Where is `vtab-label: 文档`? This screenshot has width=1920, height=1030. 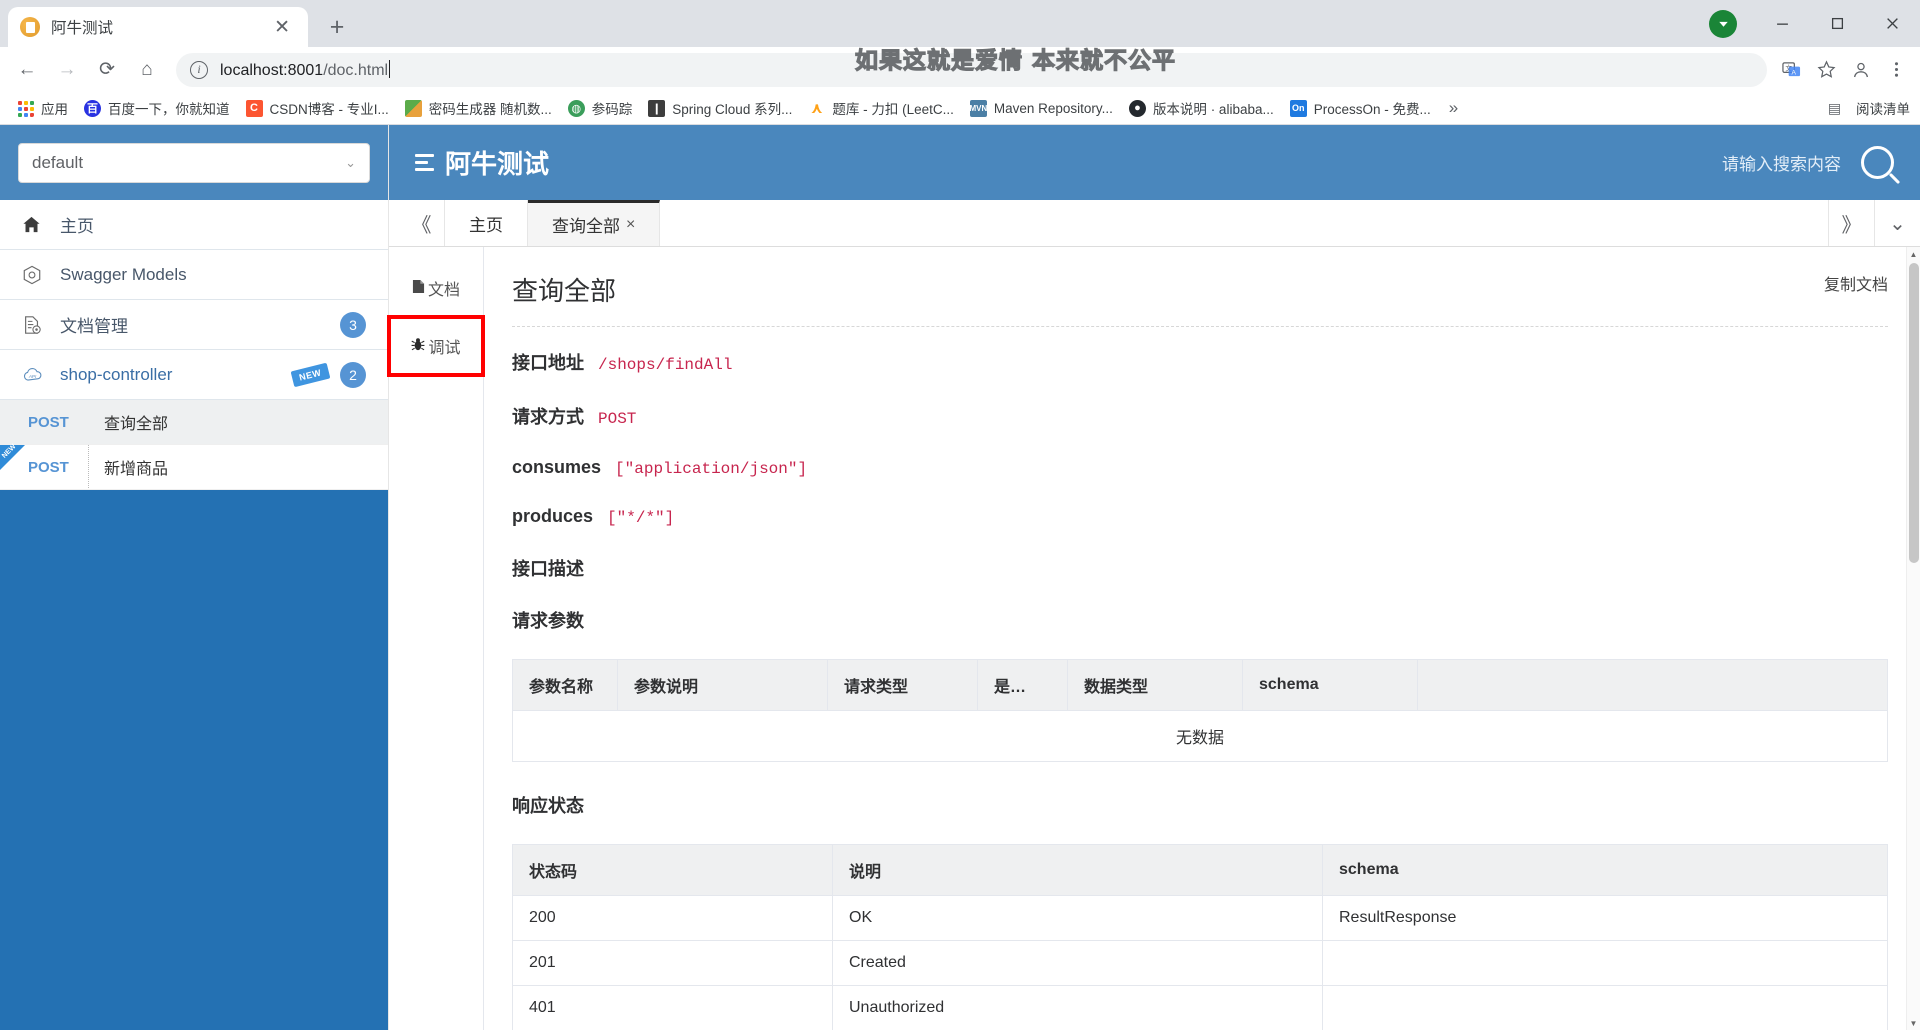
vtab-label: 文档 is located at coordinates (443, 290).